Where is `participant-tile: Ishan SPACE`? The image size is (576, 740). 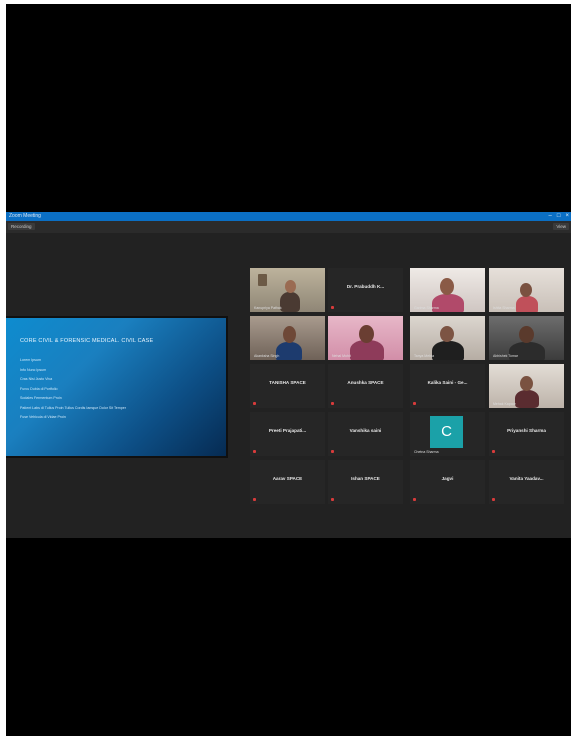
participant-tile: Ishan SPACE is located at coordinates (365, 482).